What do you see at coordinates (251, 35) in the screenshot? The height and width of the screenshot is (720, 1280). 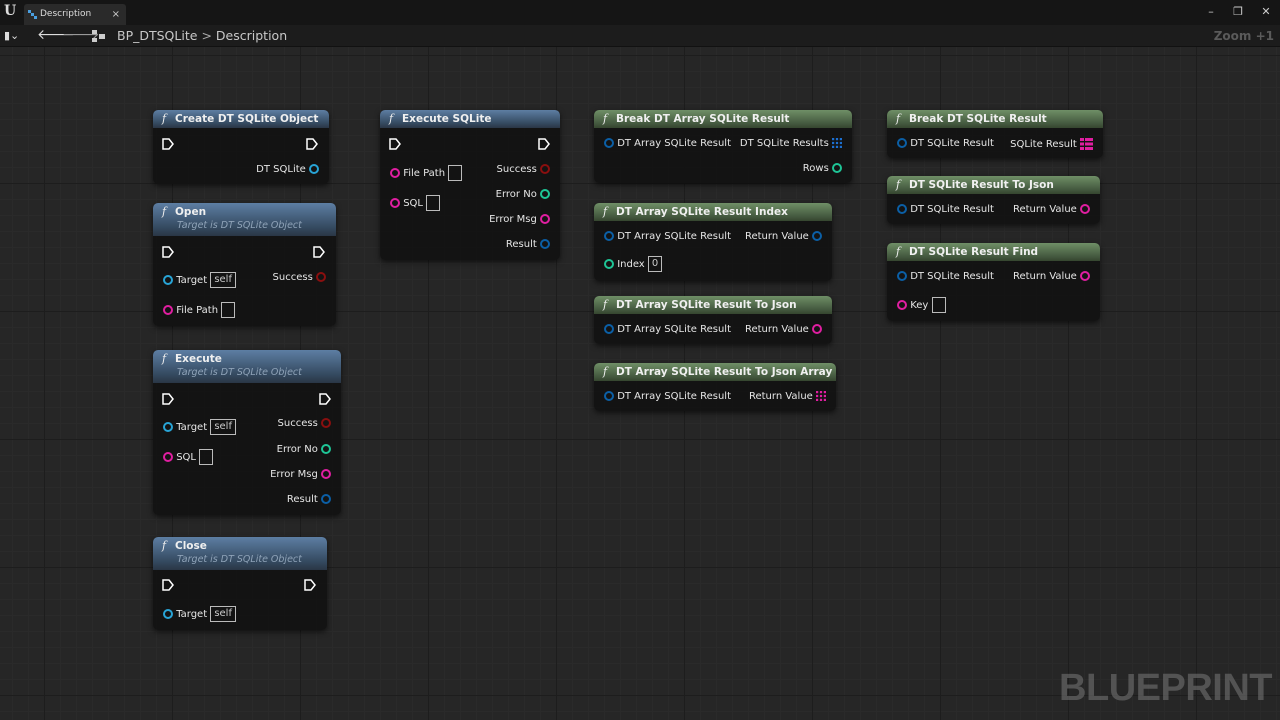 I see `breadcrumb-graph: Description` at bounding box center [251, 35].